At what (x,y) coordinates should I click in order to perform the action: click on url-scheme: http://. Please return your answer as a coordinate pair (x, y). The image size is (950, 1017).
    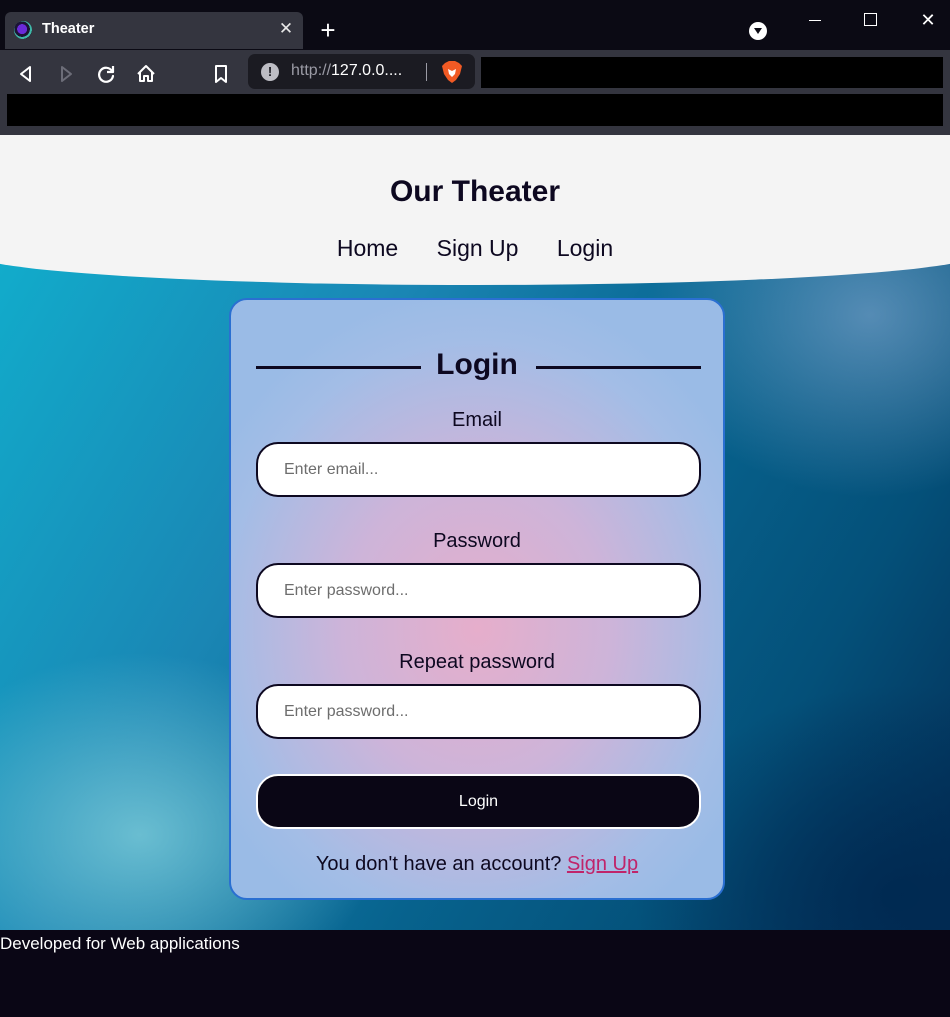
    Looking at the image, I should click on (311, 70).